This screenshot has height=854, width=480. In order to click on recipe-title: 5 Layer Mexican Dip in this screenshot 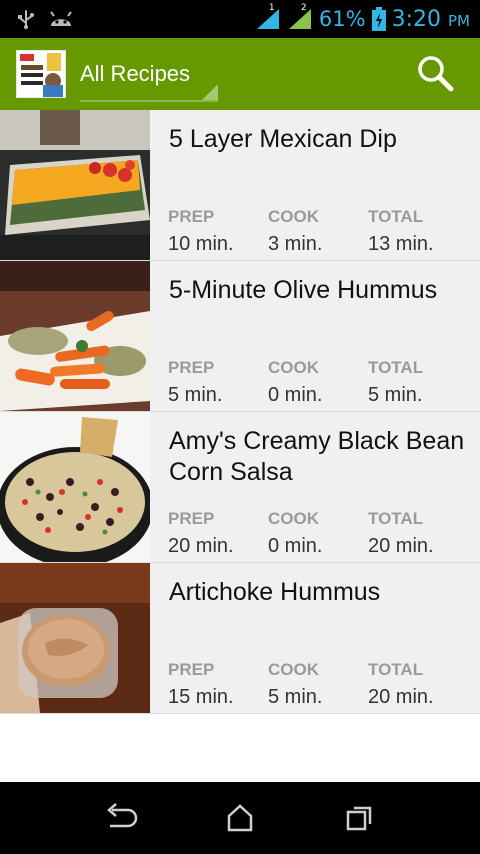, I will do `click(283, 139)`.